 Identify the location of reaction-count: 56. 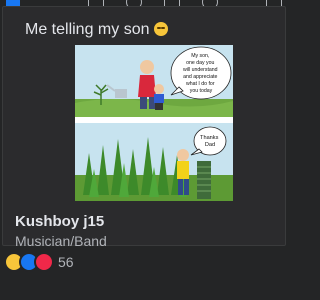
(66, 262).